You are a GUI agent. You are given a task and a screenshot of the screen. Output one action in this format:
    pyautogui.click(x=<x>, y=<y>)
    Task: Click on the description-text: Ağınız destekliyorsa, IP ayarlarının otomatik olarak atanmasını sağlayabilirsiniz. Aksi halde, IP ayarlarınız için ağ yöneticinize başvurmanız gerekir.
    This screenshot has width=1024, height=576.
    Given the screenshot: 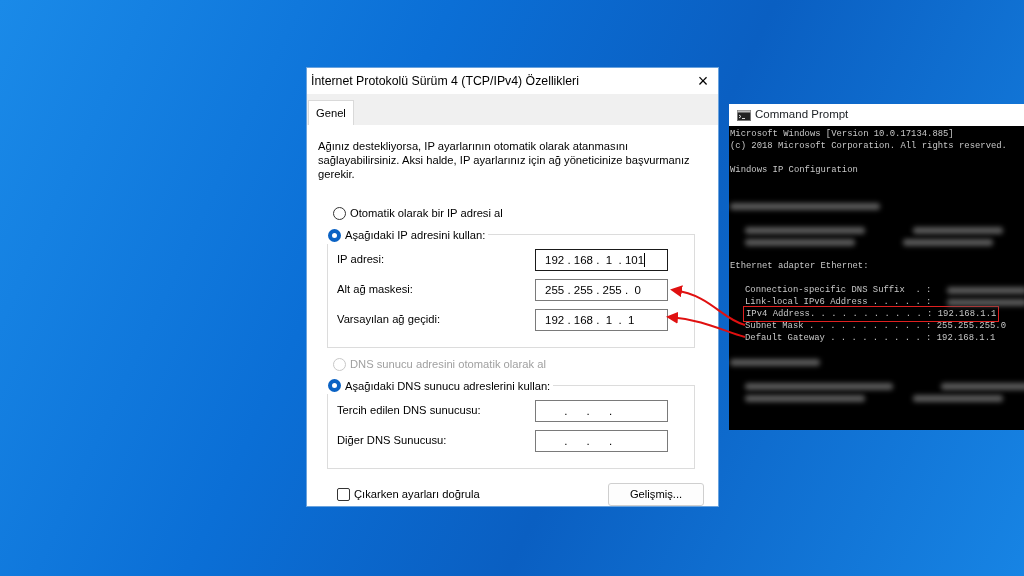 What is the action you would take?
    pyautogui.click(x=504, y=160)
    